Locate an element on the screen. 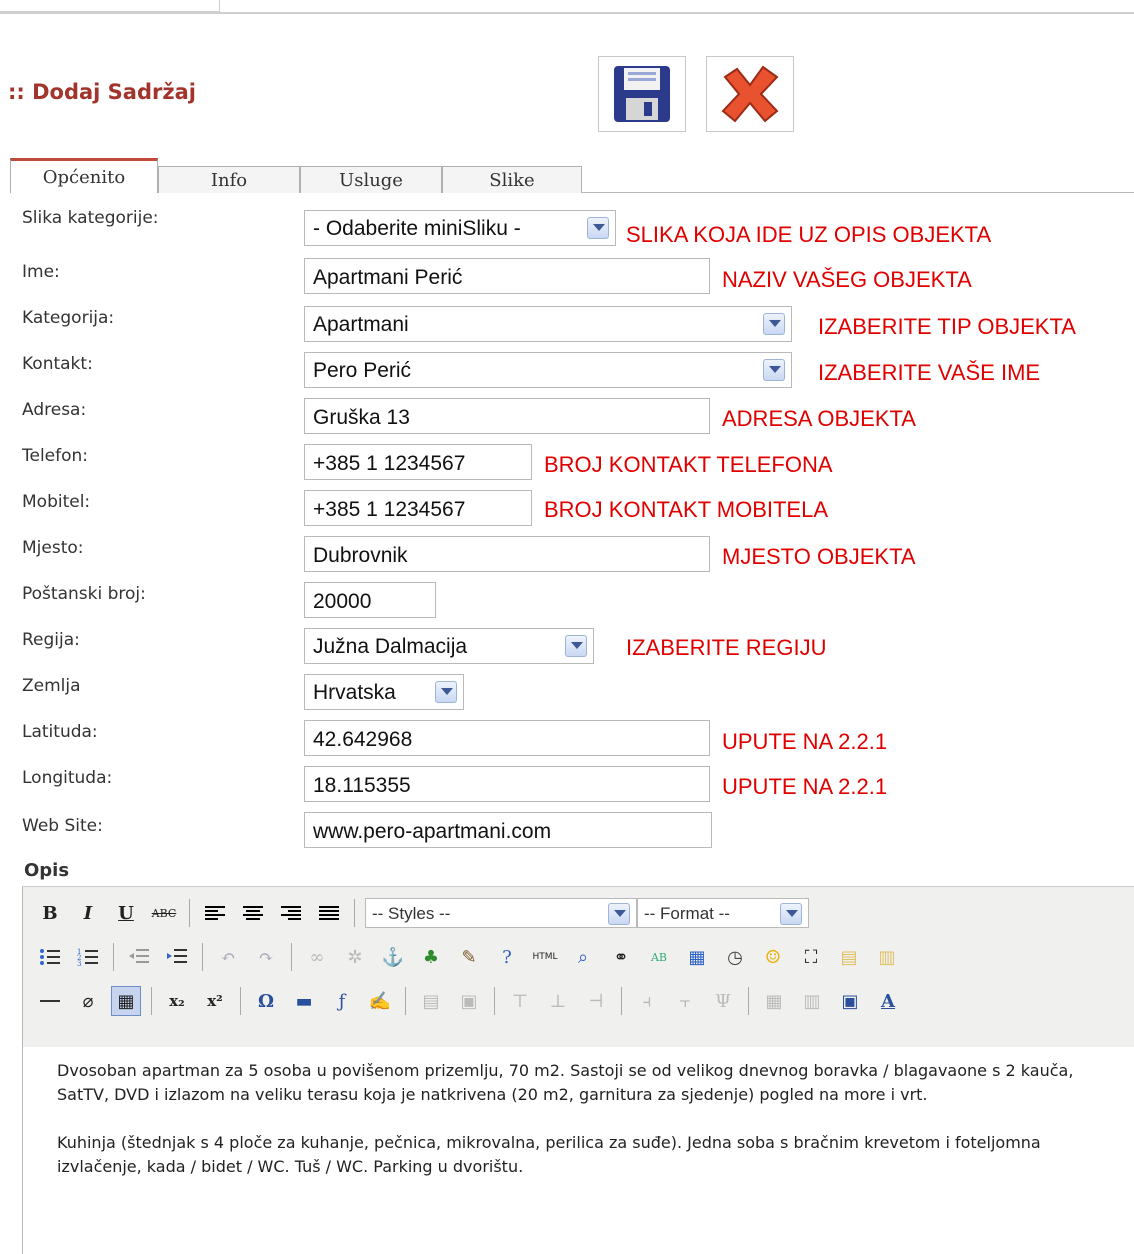 Image resolution: width=1134 pixels, height=1254 pixels. justify-button is located at coordinates (329, 913).